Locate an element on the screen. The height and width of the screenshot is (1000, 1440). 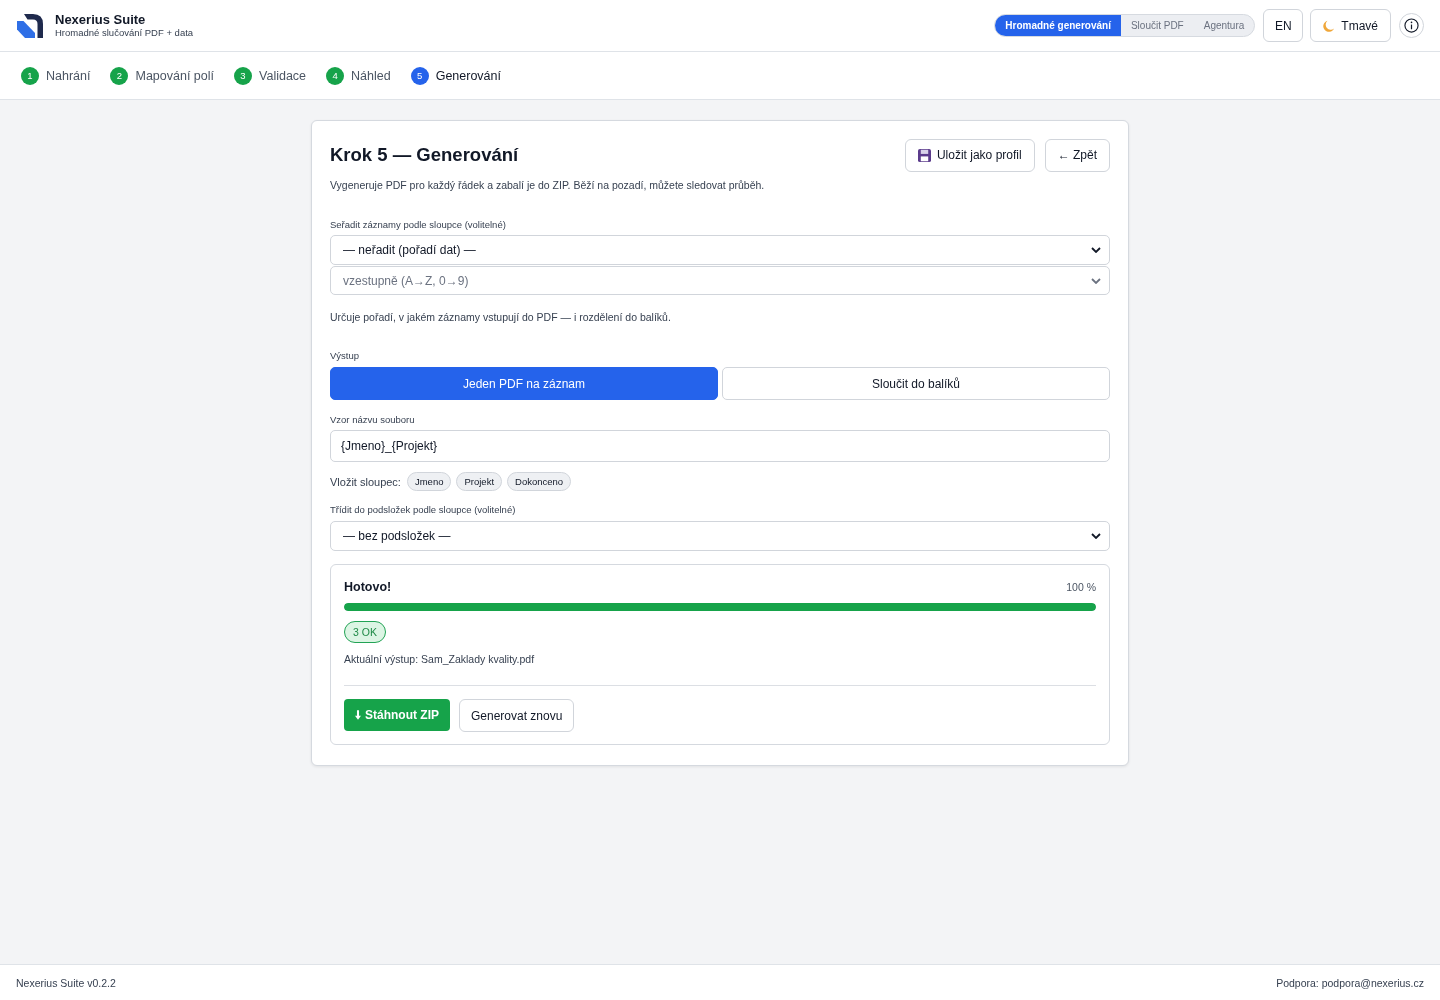
description-text: Vygeneruje PDF pro každý řádek a zabalí je do ZIP. Běží na pozadí, můžete sledovat průběh. is located at coordinates (548, 185).